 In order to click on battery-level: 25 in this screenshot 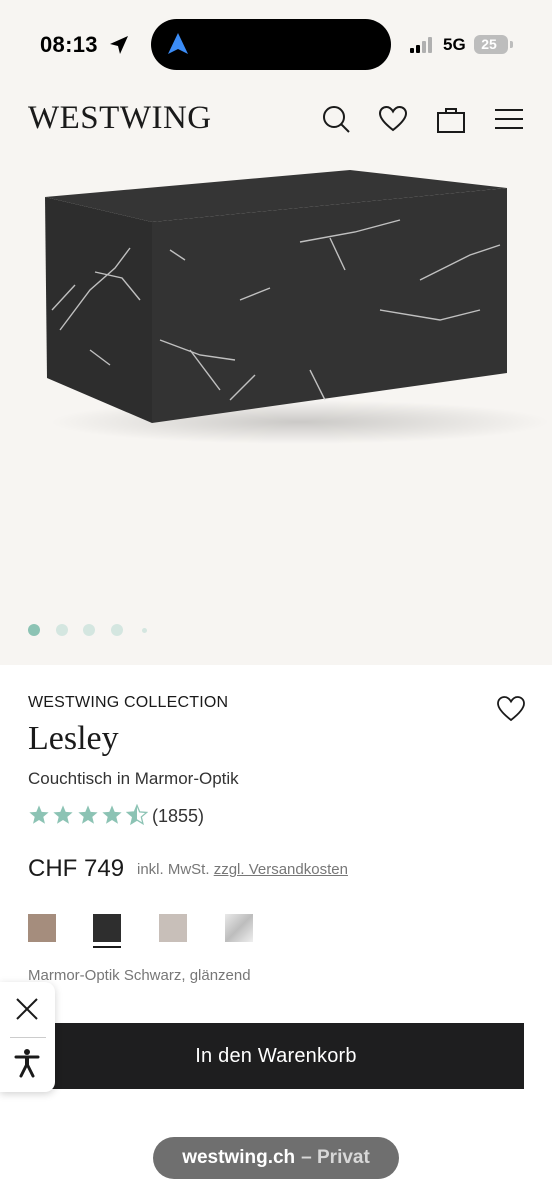, I will do `click(489, 44)`.